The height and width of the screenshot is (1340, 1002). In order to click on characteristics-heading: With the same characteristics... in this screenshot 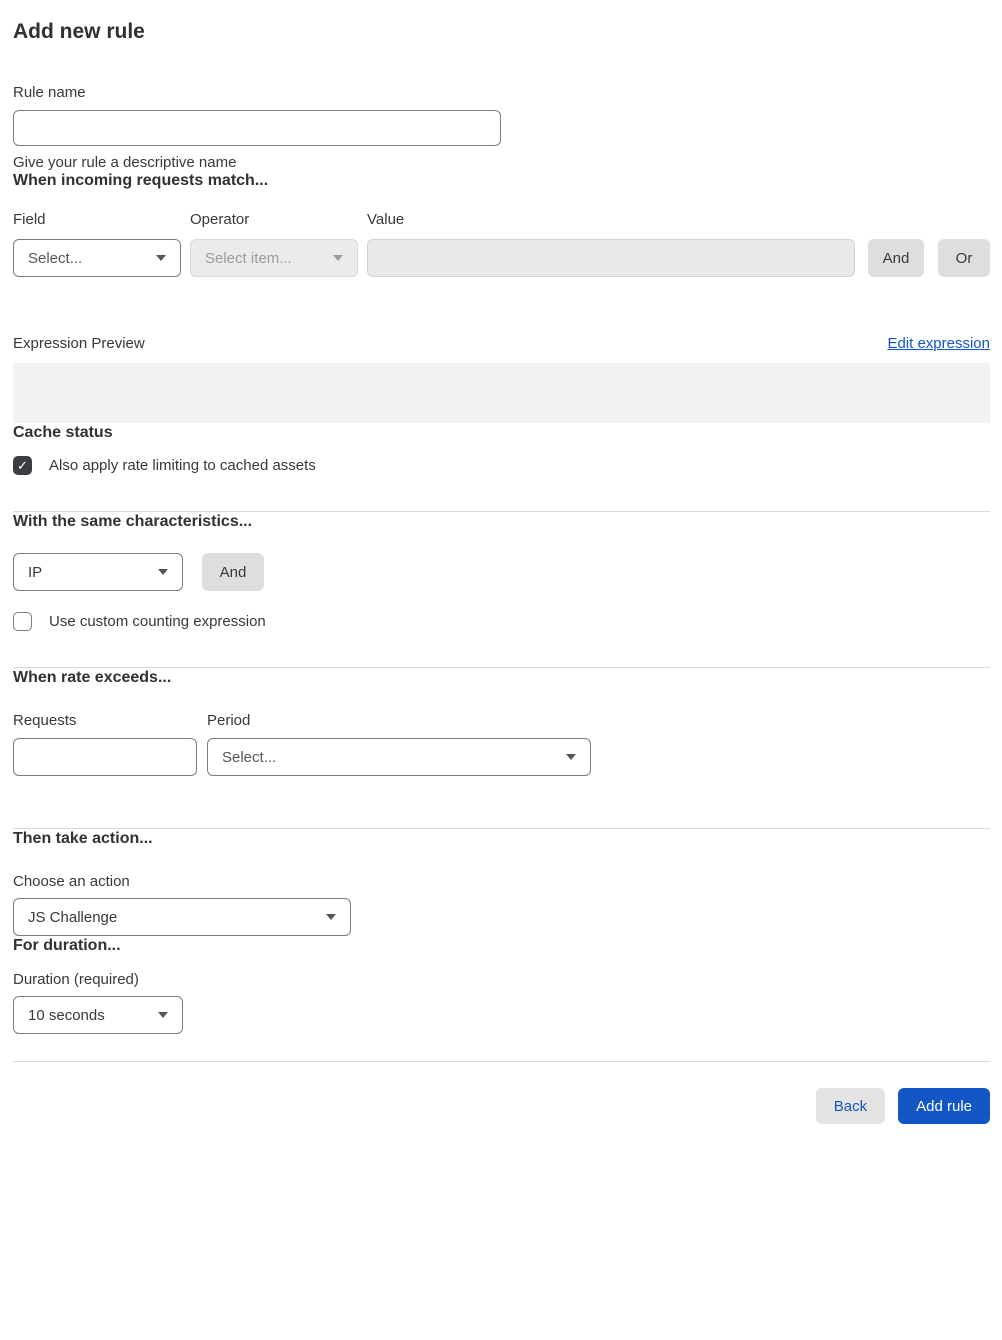, I will do `click(133, 521)`.